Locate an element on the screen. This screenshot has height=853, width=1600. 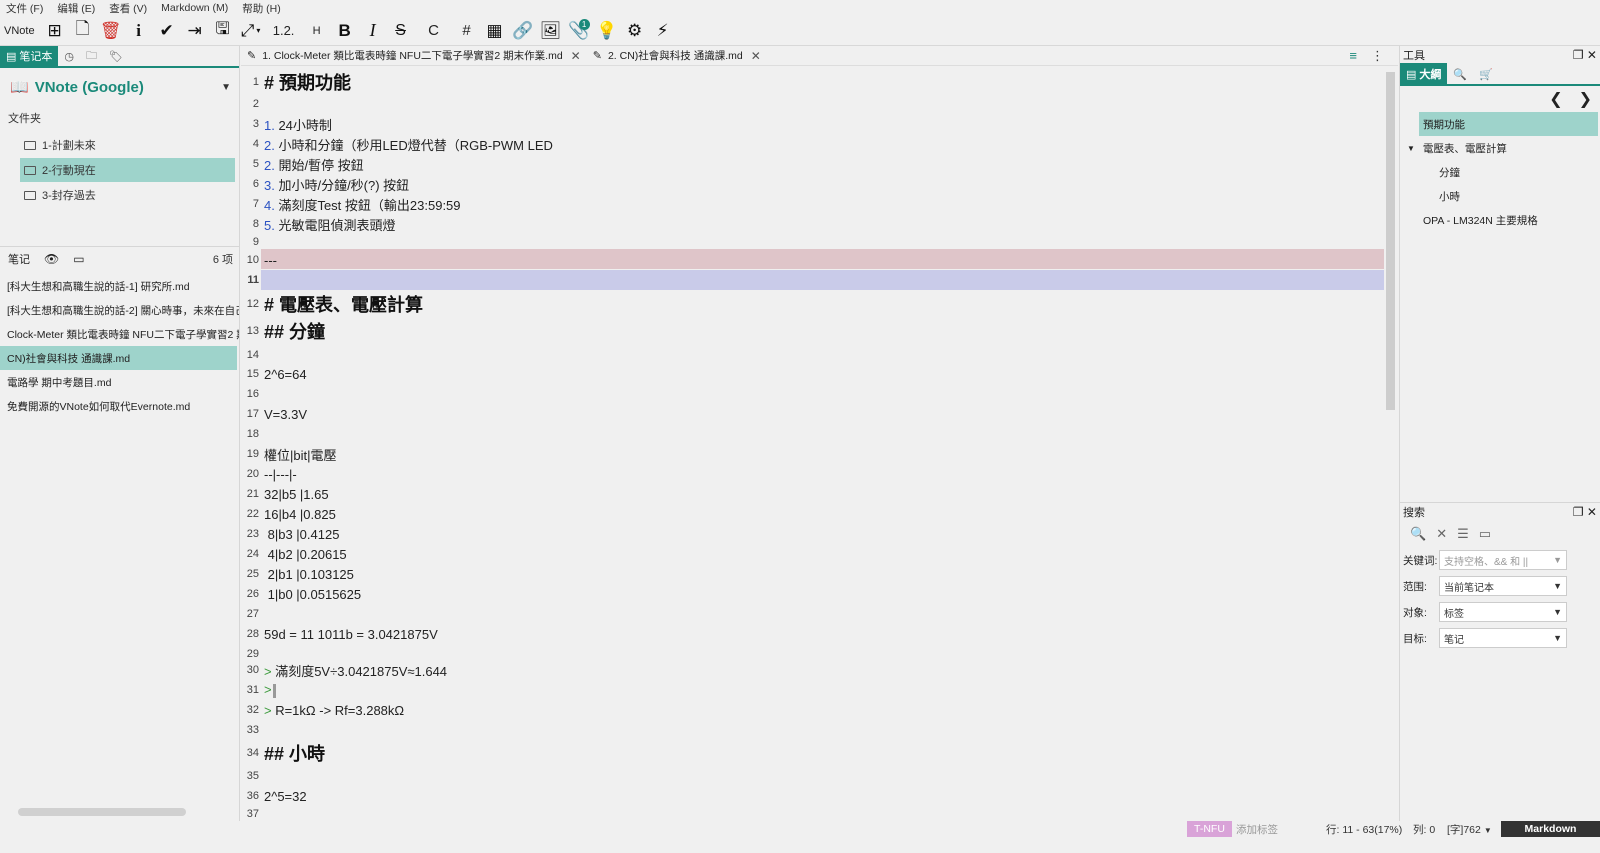
tab-cart-icon: 🛒 is located at coordinates (1486, 74).